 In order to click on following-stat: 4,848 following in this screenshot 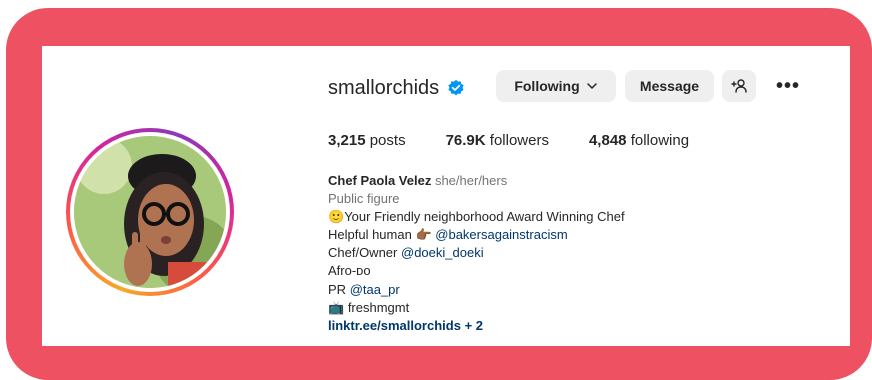, I will do `click(639, 140)`.